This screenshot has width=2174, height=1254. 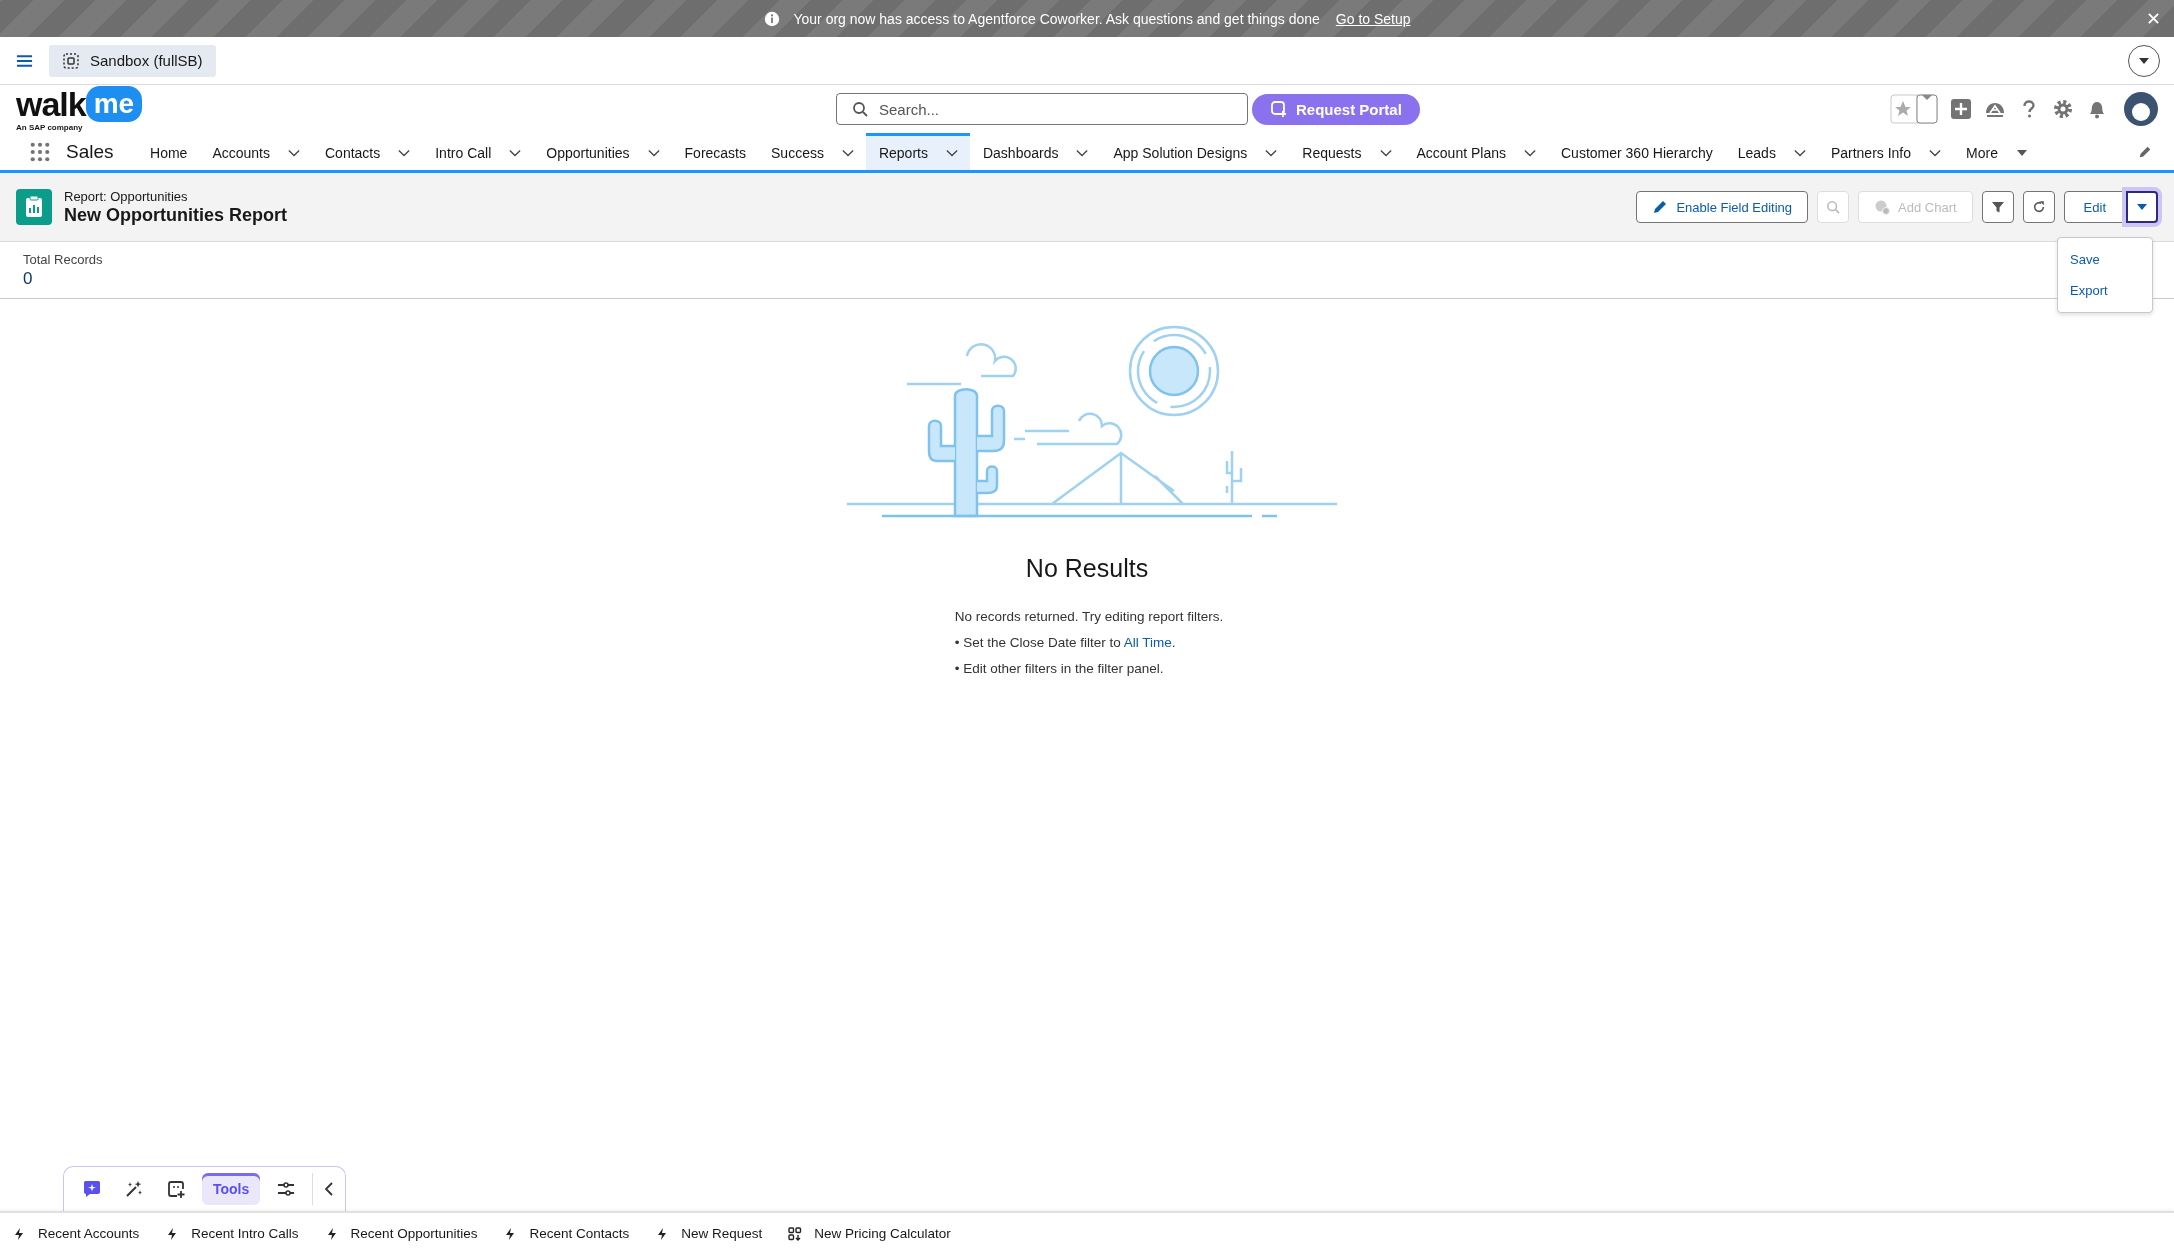 What do you see at coordinates (869, 1233) in the screenshot?
I see `utility-item: New Pricing Calculator` at bounding box center [869, 1233].